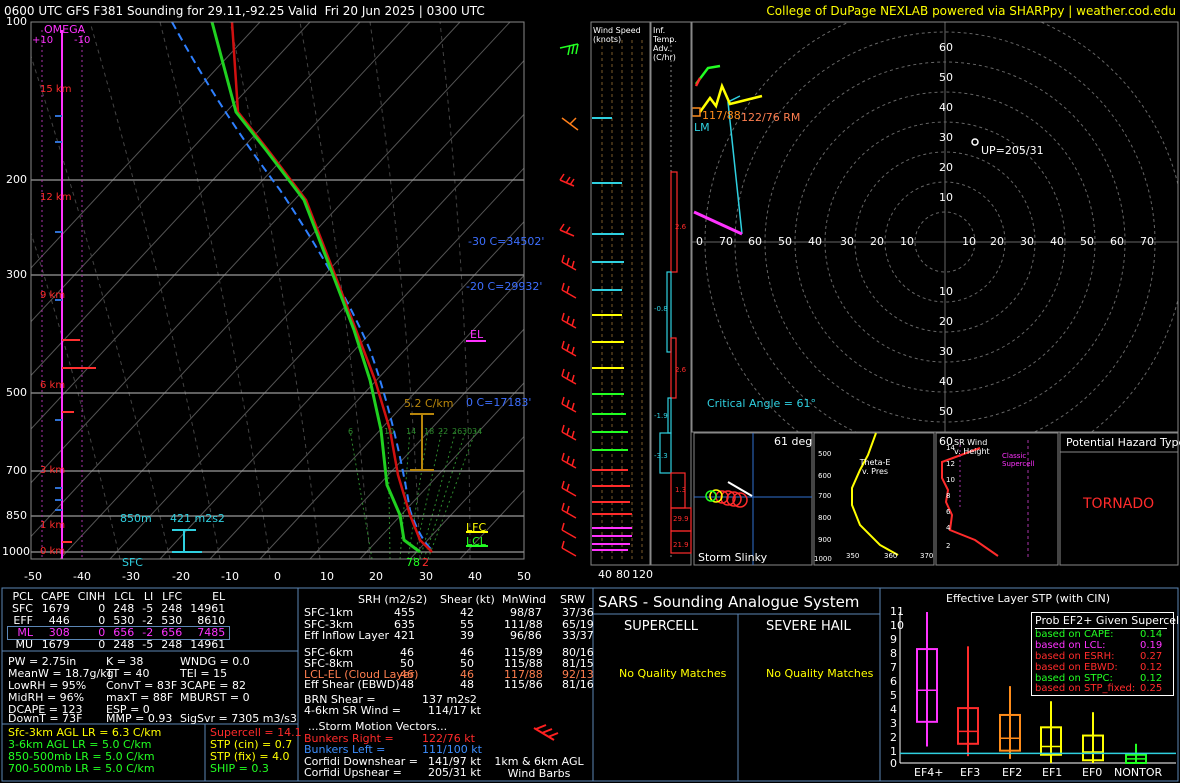 The image size is (1180, 783). What do you see at coordinates (132, 562) in the screenshot?
I see `sfc-label: SFC` at bounding box center [132, 562].